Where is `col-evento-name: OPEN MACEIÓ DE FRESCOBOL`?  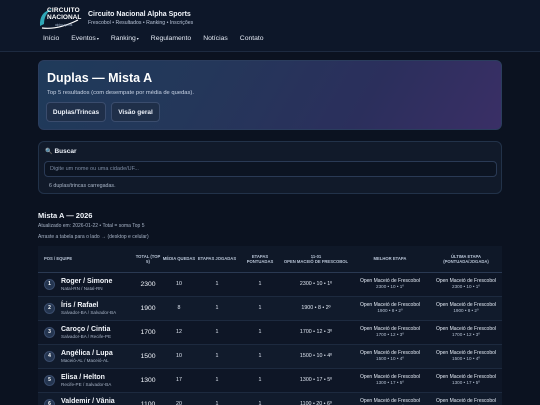 col-evento-name: OPEN MACEIÓ DE FRESCOBOL is located at coordinates (316, 261).